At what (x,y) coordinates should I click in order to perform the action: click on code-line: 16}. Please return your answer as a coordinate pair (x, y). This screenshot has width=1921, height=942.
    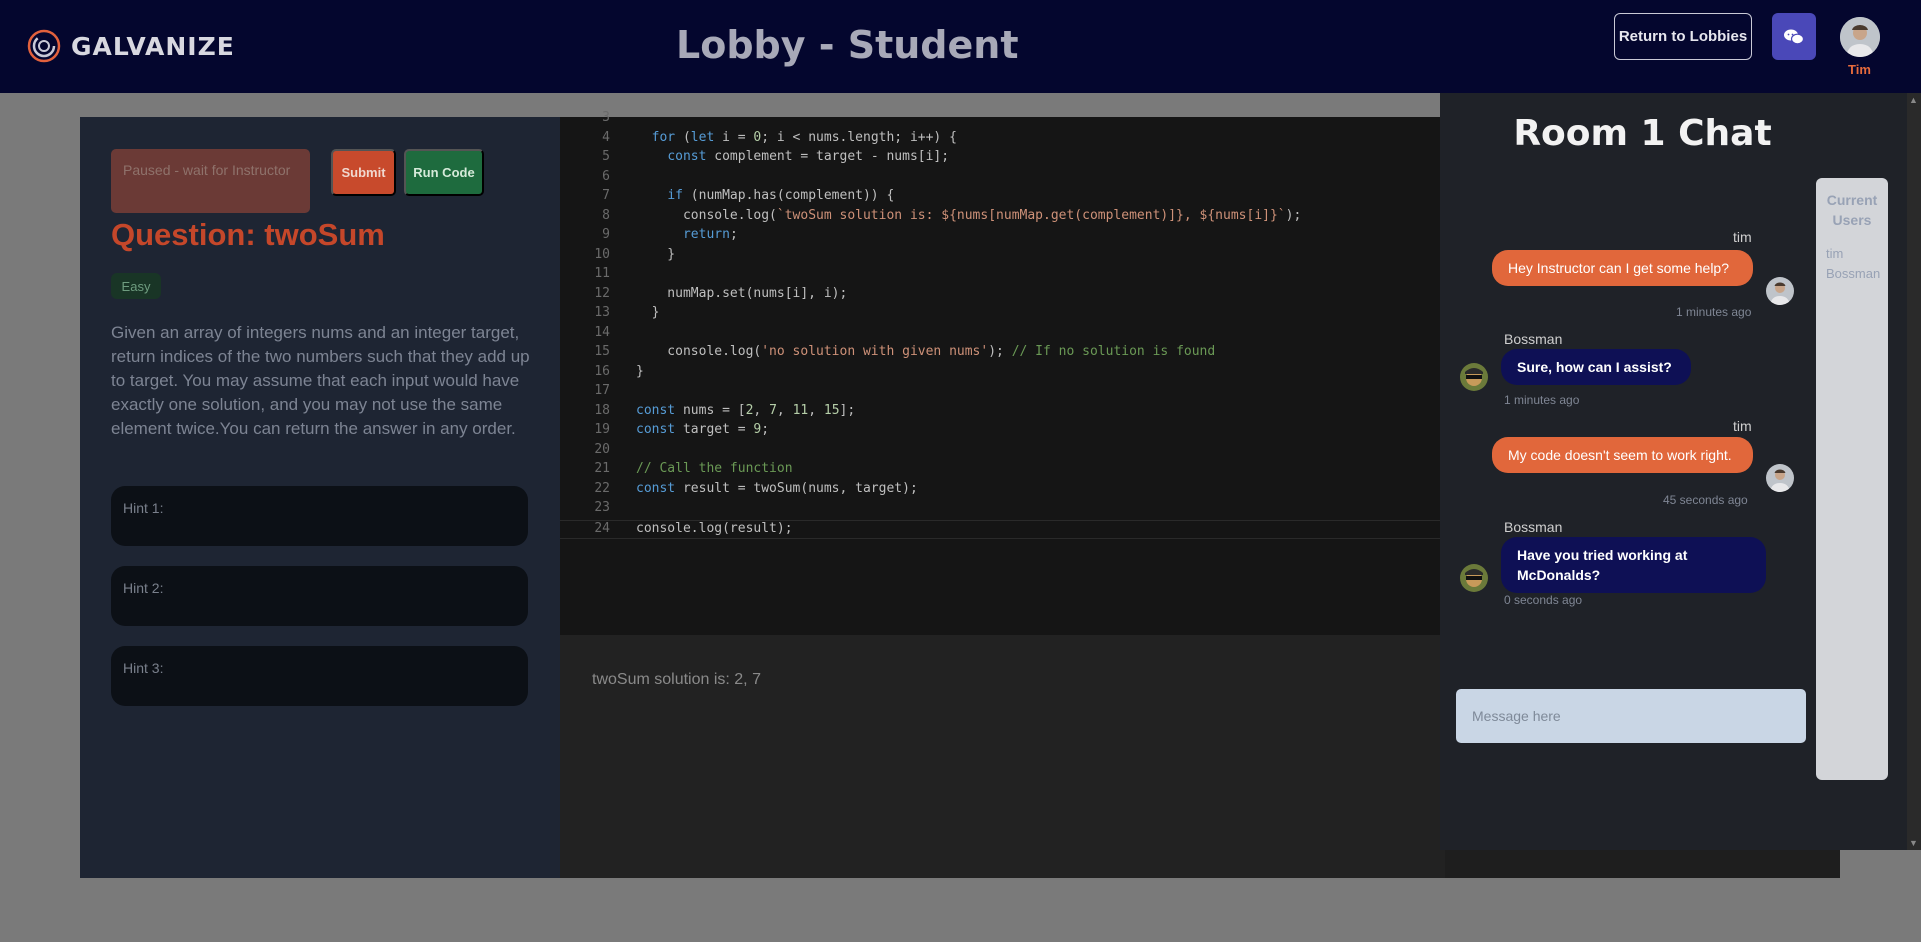
    Looking at the image, I should click on (1002, 373).